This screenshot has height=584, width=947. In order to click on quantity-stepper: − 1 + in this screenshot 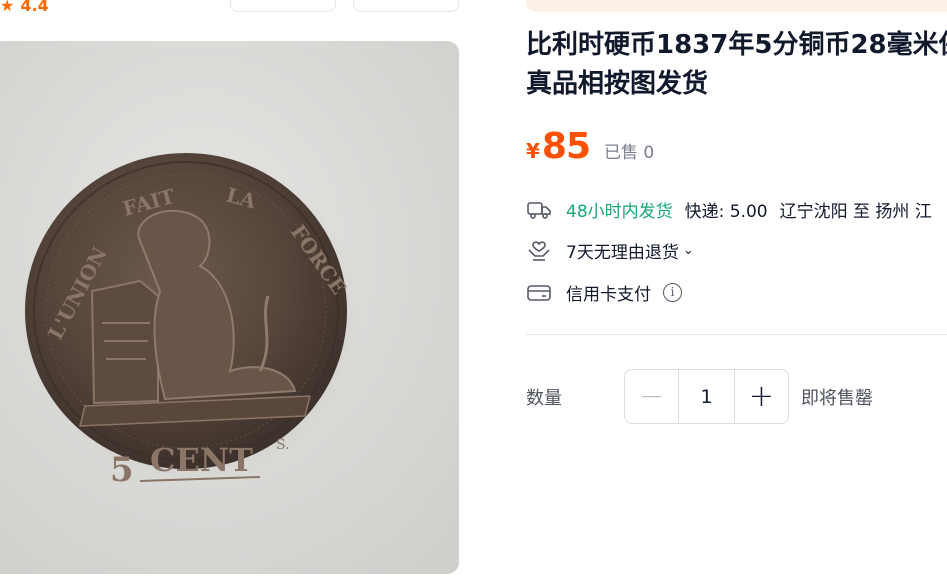, I will do `click(706, 396)`.